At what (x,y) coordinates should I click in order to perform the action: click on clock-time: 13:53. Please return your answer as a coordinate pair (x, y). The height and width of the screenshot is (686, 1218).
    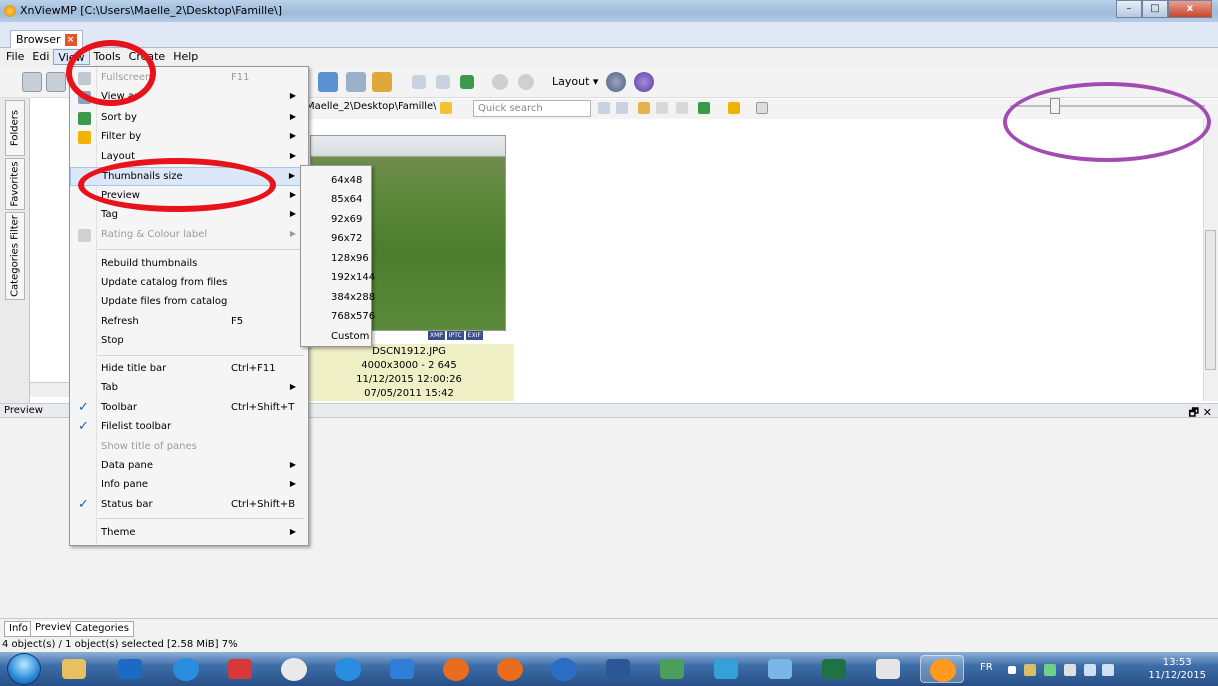
    Looking at the image, I should click on (1177, 662).